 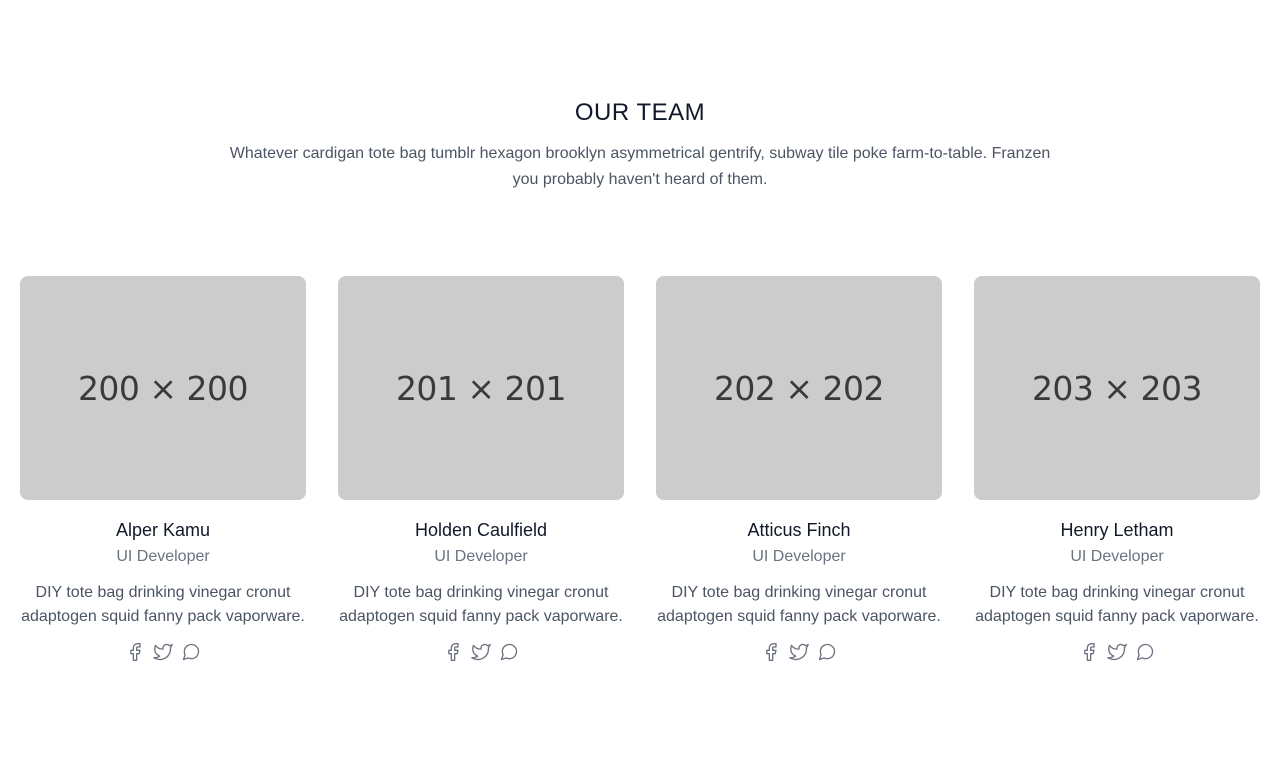 I want to click on section-title: OUR TEAM, so click(x=640, y=112).